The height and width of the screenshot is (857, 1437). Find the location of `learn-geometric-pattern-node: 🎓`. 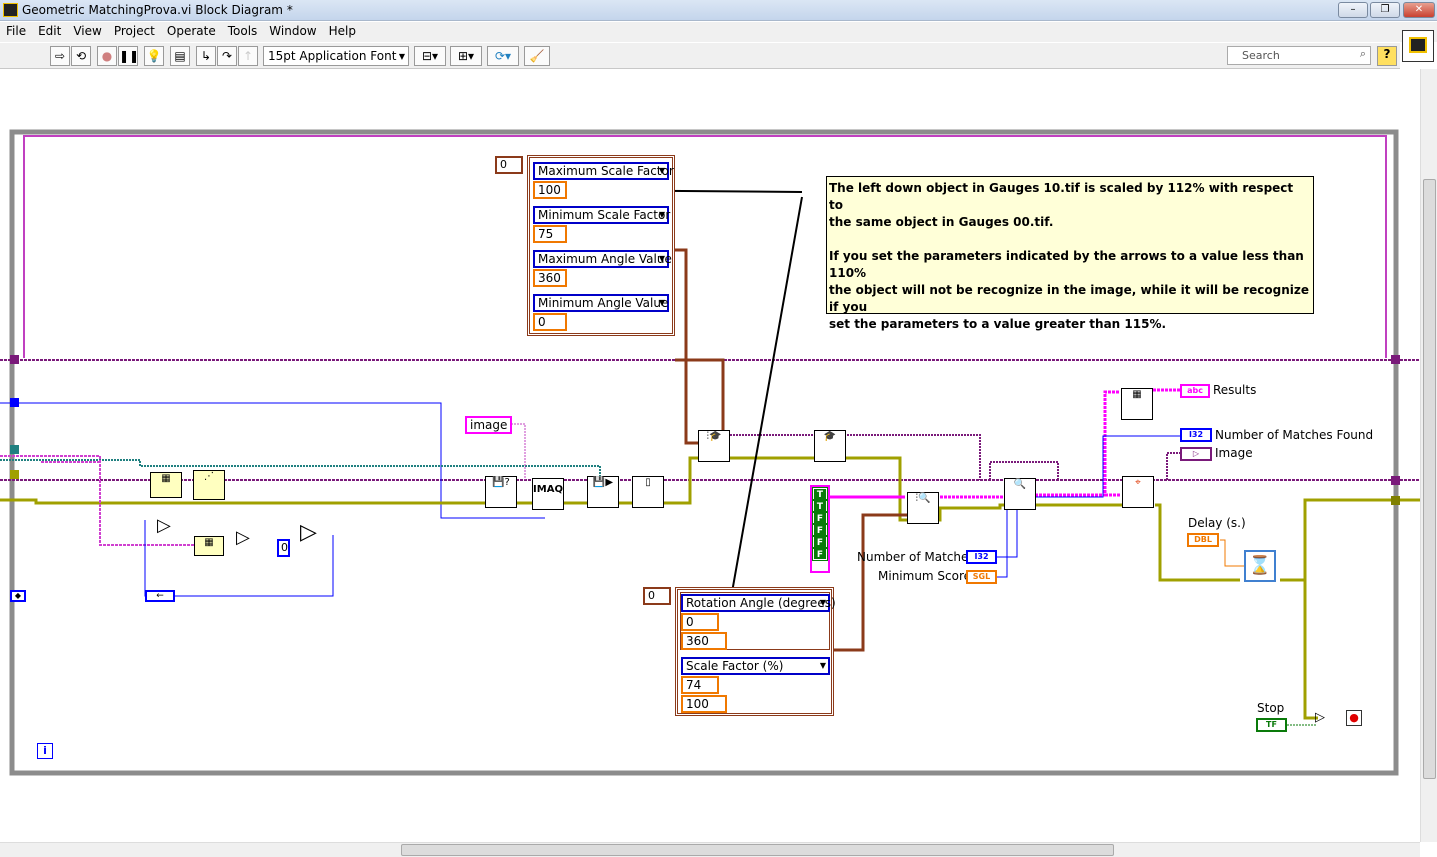

learn-geometric-pattern-node: 🎓 is located at coordinates (830, 446).